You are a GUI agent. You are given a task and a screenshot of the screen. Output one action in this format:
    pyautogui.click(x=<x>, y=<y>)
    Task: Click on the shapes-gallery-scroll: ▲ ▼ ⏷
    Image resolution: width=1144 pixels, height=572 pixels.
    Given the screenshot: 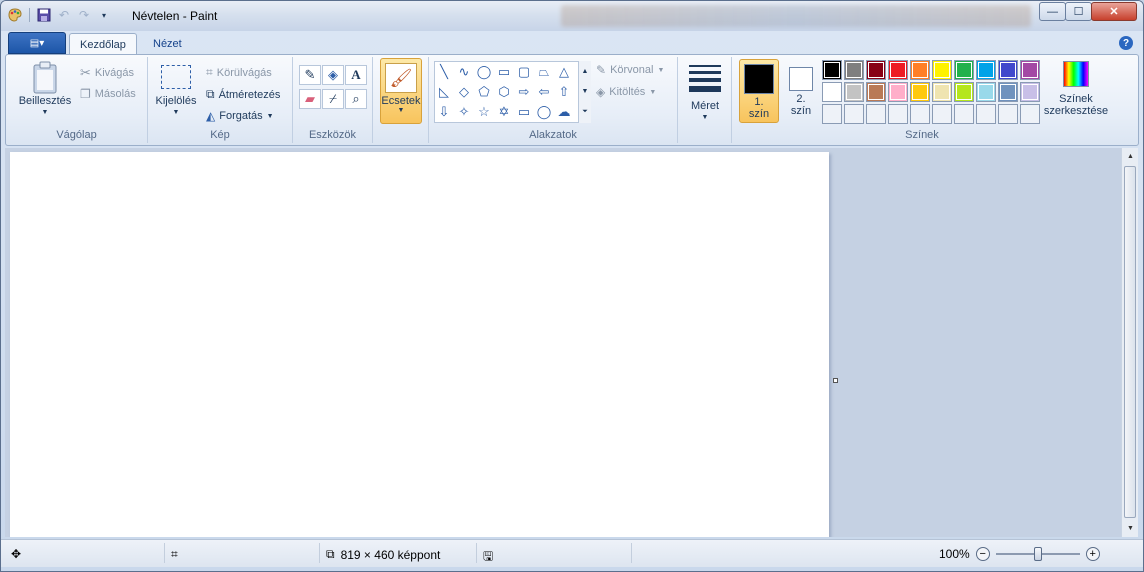 What is the action you would take?
    pyautogui.click(x=584, y=92)
    